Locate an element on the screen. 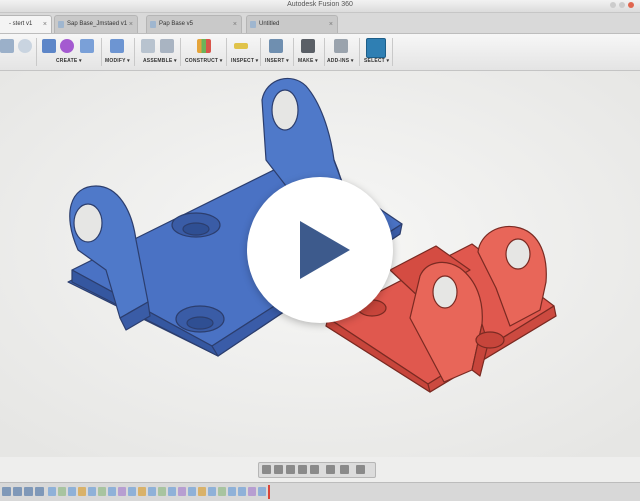 The width and height of the screenshot is (640, 501). timeline-start-icon is located at coordinates (6, 491).